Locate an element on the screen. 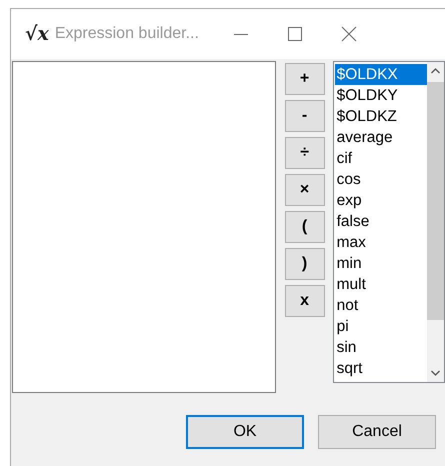 The width and height of the screenshot is (445, 466). app-icon: √x is located at coordinates (37, 34).